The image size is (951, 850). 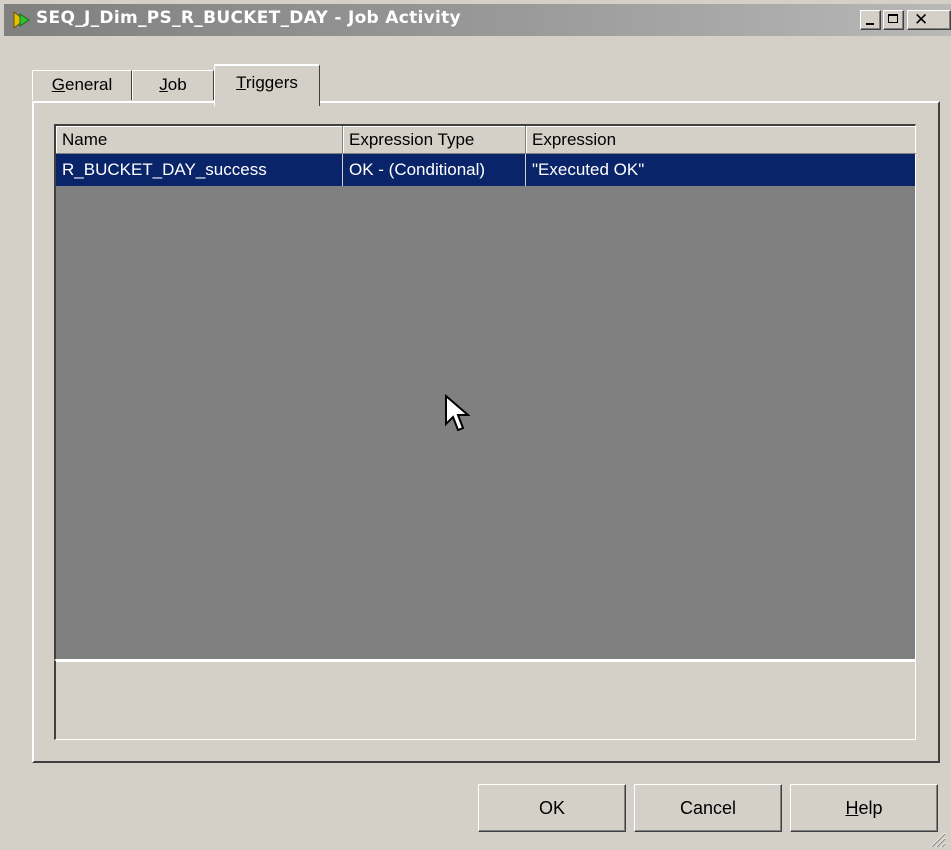 I want to click on grid-header: Name Expression Type Expression, so click(x=486, y=140).